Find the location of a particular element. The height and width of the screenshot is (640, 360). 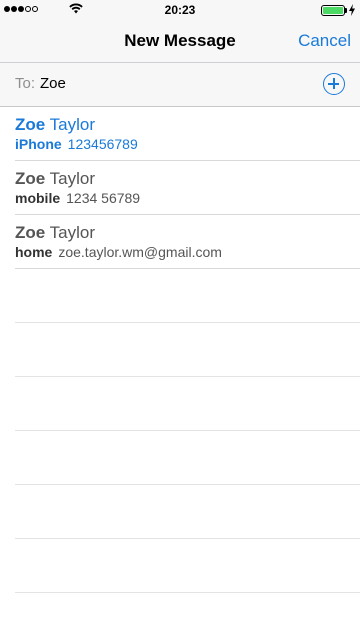

contact-type-label: home is located at coordinates (34, 252).